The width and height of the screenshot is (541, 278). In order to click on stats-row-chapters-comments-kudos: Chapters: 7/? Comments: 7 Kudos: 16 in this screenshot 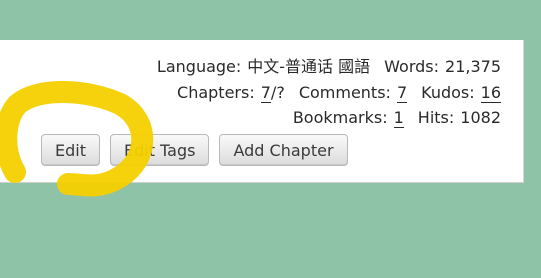, I will do `click(329, 93)`.